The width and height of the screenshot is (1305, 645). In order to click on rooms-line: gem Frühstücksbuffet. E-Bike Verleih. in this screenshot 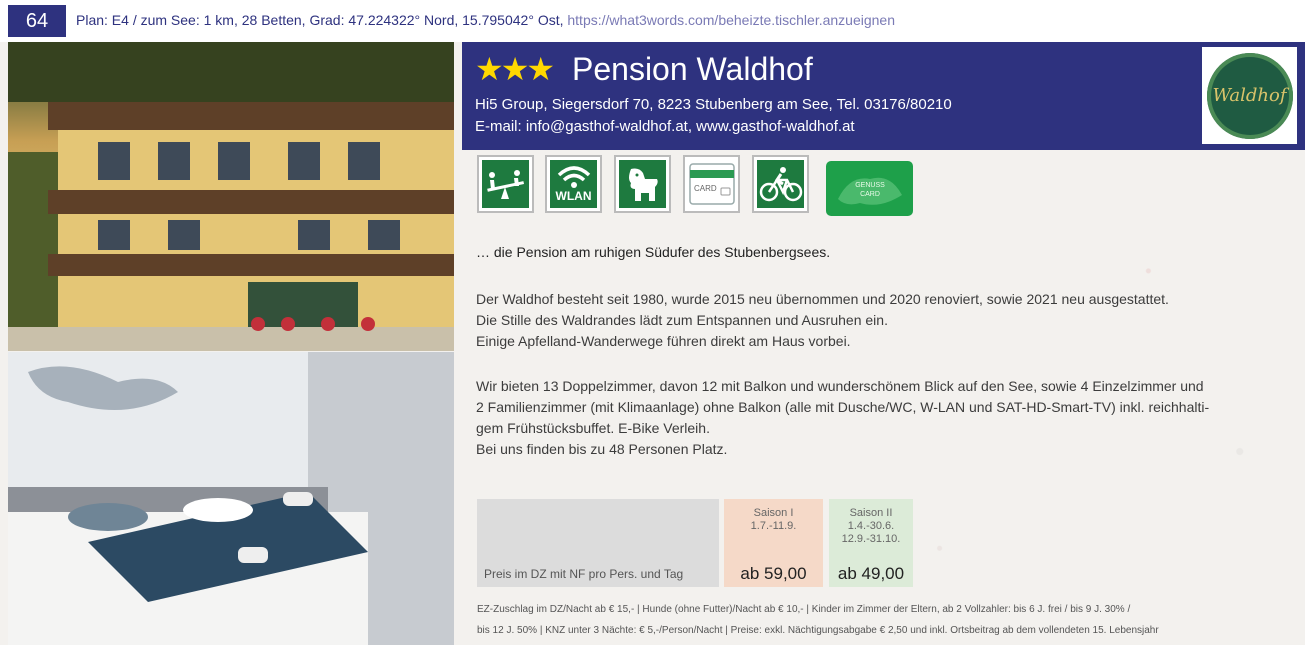, I will do `click(593, 428)`.